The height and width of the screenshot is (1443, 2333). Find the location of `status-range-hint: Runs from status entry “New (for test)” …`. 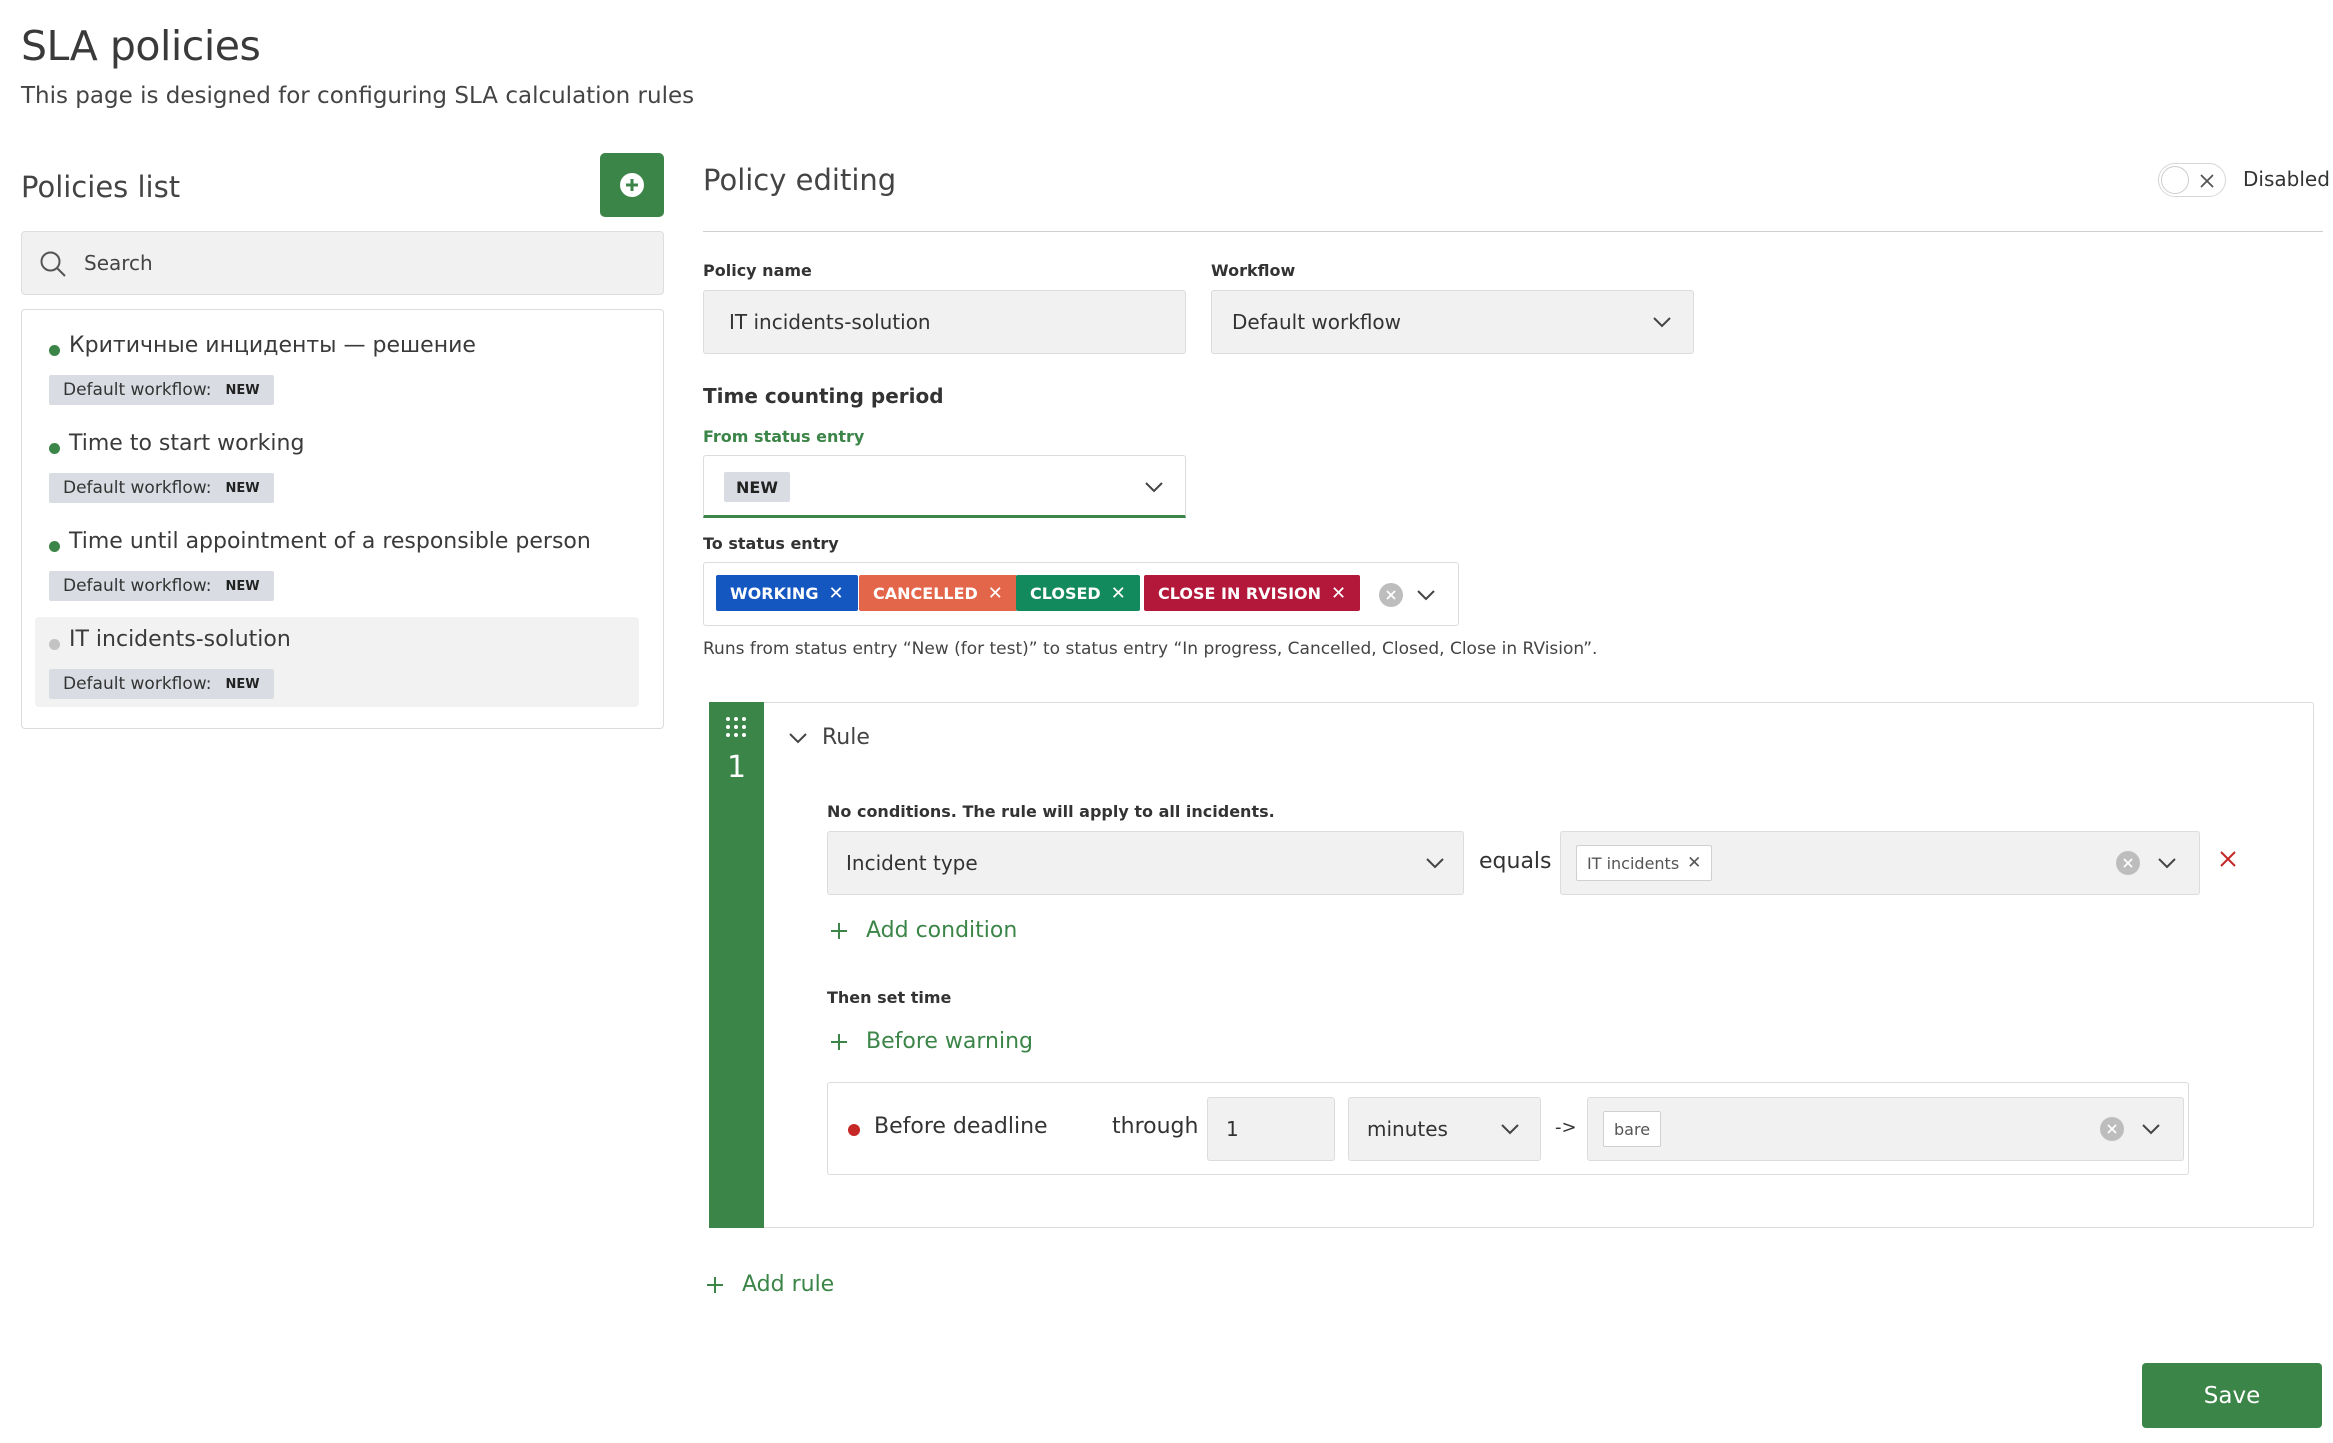

status-range-hint: Runs from status entry “New (for test)” … is located at coordinates (1150, 649).